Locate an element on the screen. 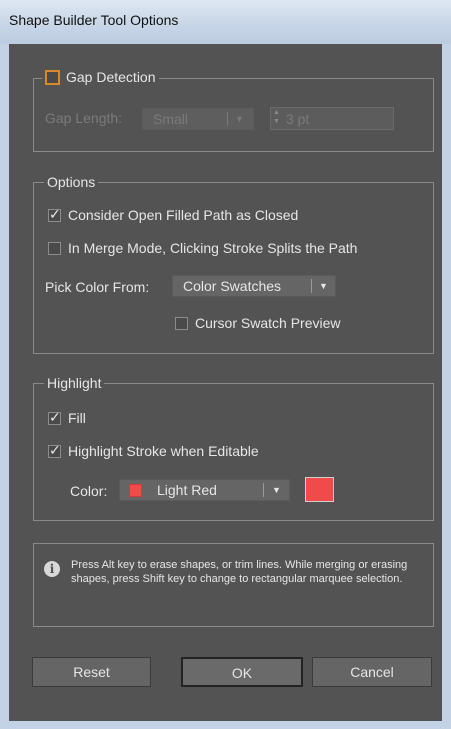 This screenshot has height=729, width=451. highlight-color-swatch-button is located at coordinates (319, 489).